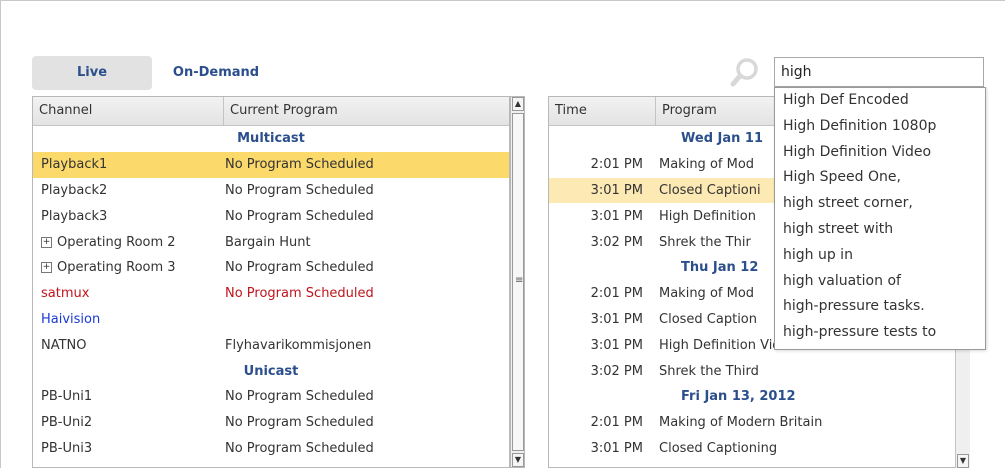 The width and height of the screenshot is (1005, 468). I want to click on channel-name: + Operating Room 3, so click(128, 267).